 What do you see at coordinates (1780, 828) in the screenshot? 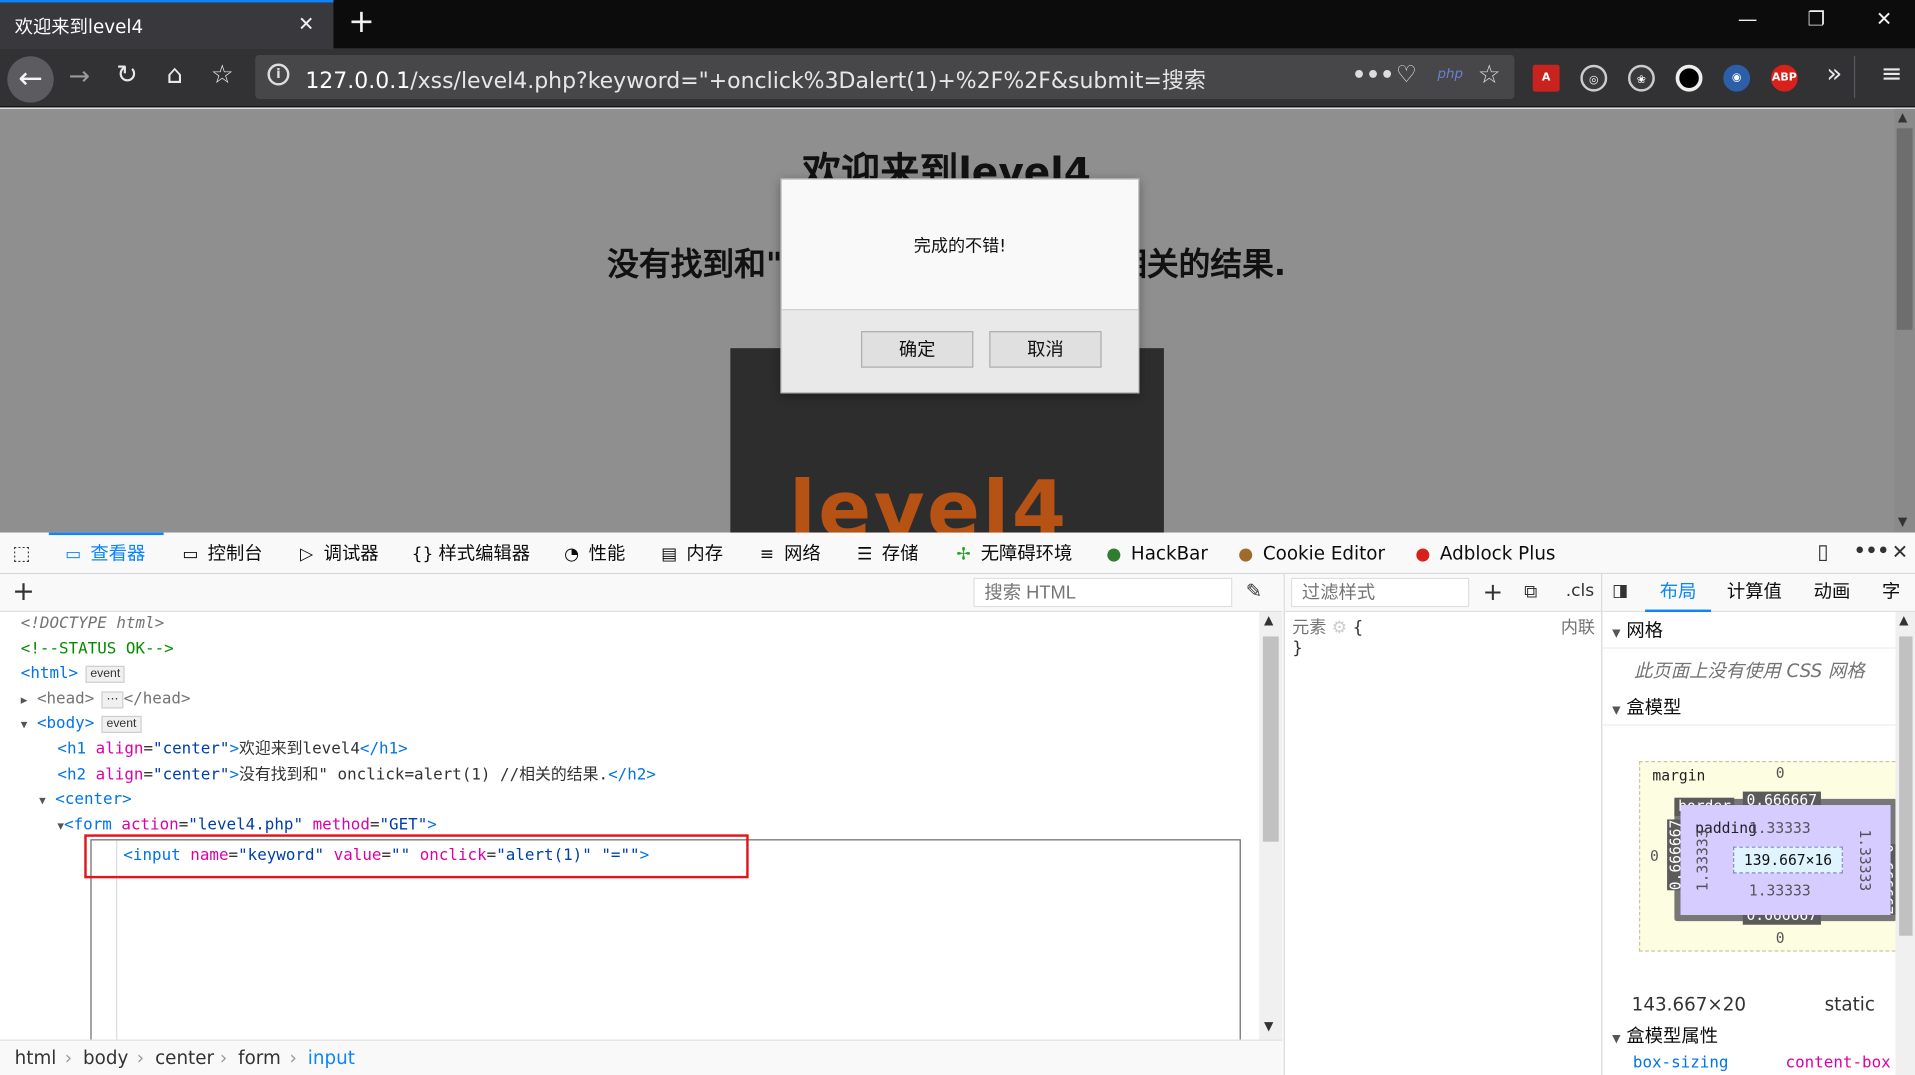
I see `padding-top-value: 1.33333` at bounding box center [1780, 828].